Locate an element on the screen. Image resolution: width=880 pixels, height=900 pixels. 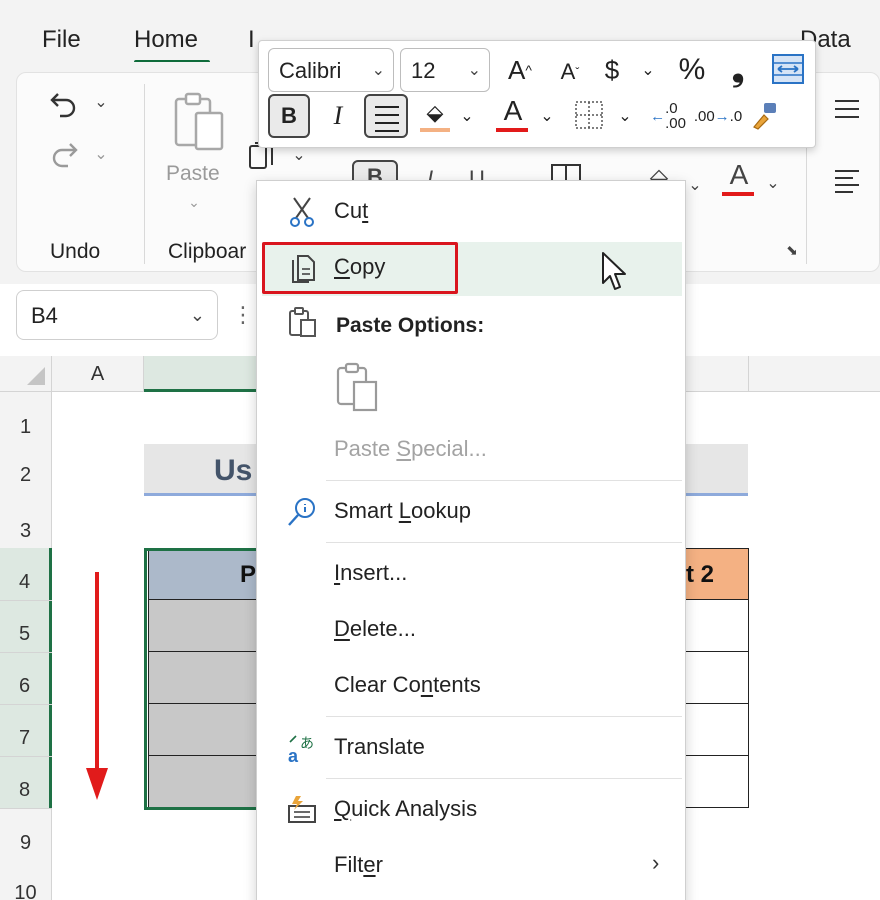
row-header-3: 3 is located at coordinates (26, 522).